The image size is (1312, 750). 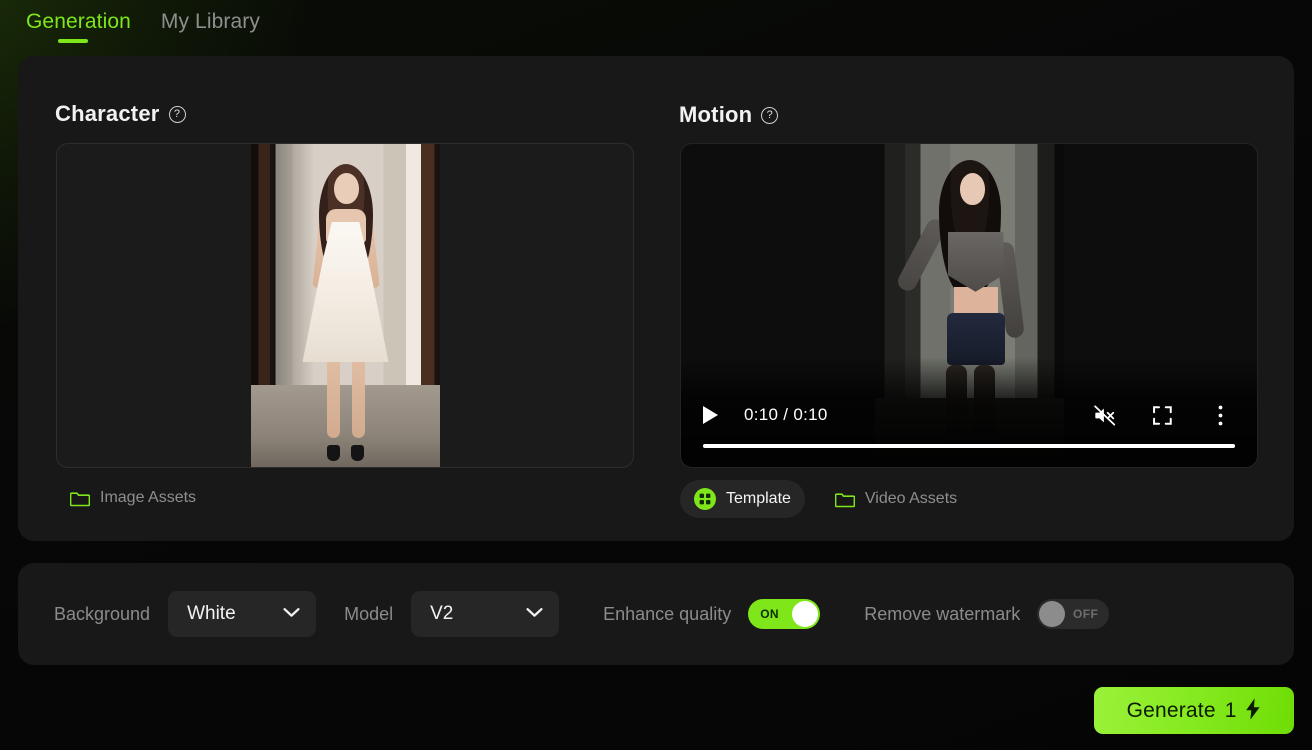 I want to click on background-label: Background, so click(x=102, y=613).